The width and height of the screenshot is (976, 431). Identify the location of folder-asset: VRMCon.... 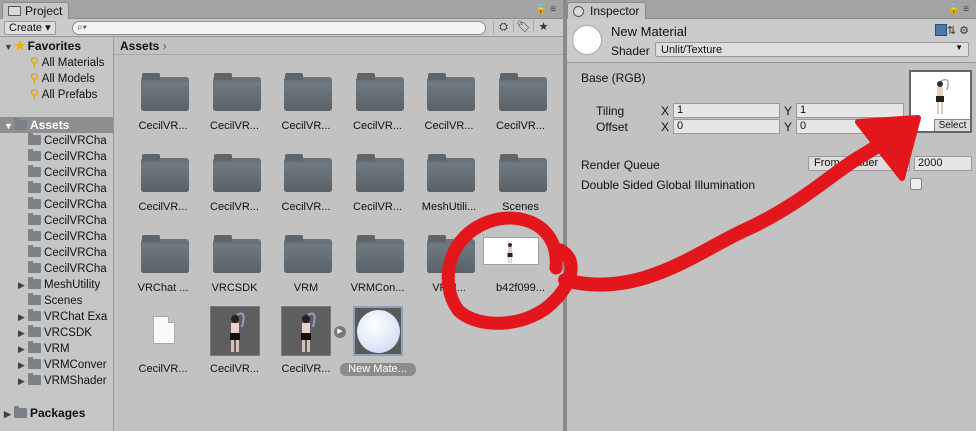
(378, 273).